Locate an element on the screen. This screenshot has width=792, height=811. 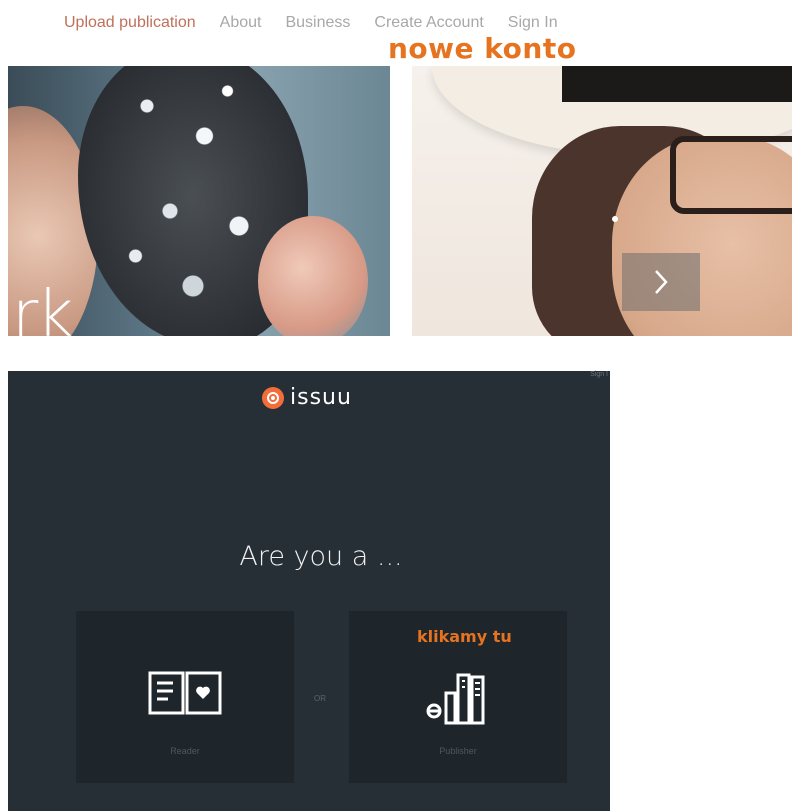
chevron-right-icon is located at coordinates (661, 282).